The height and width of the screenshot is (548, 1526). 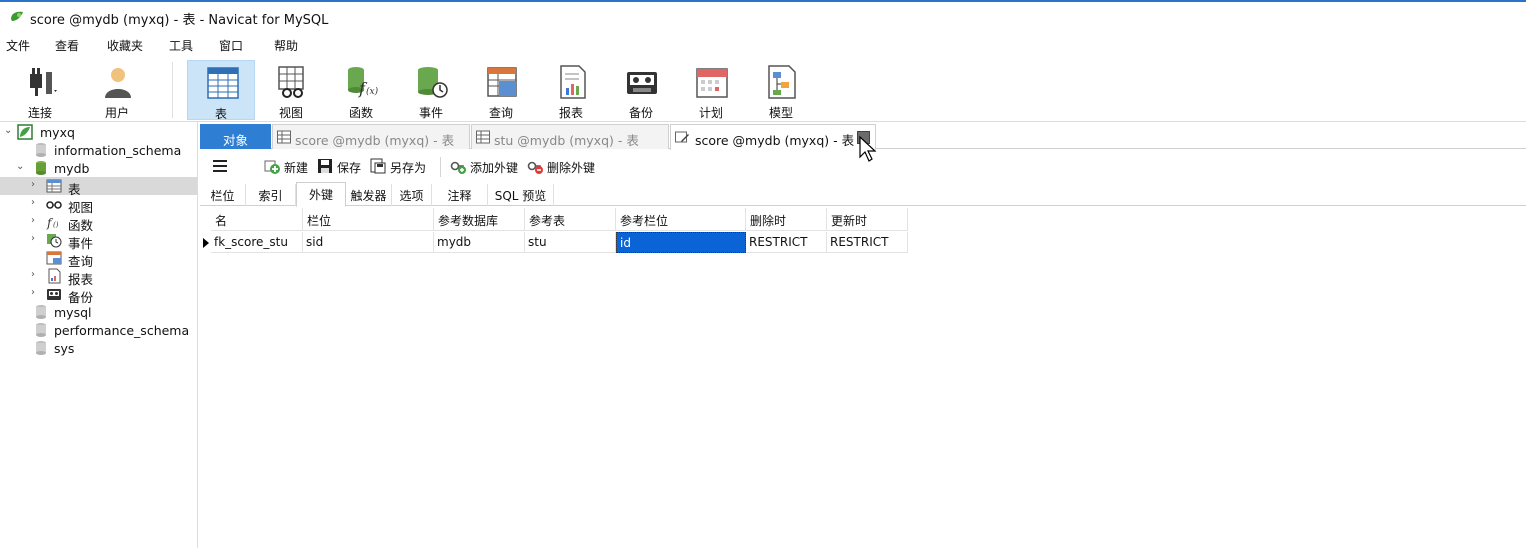 I want to click on subtab-fields: 栏位, so click(x=223, y=195).